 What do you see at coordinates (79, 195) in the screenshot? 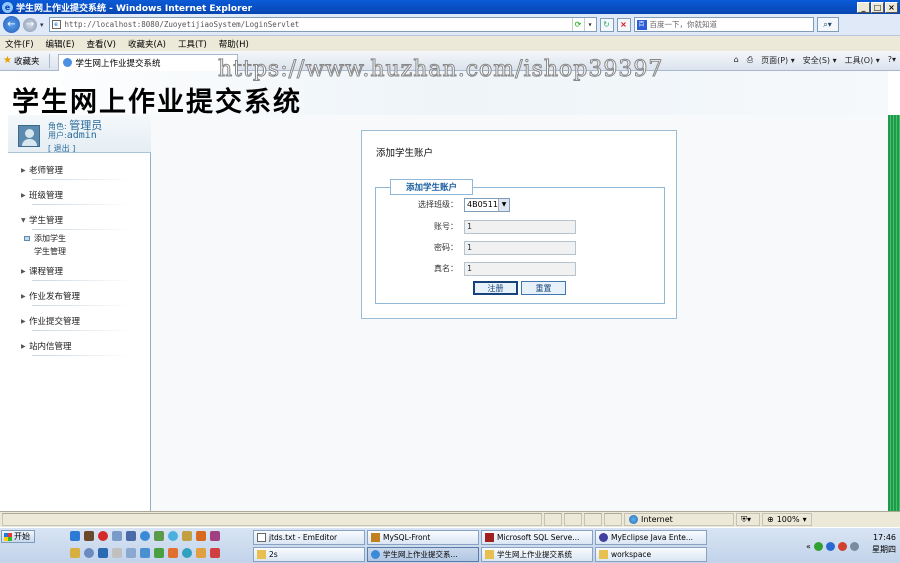
I see `sidebar-item-class: ▶ 班级管理` at bounding box center [79, 195].